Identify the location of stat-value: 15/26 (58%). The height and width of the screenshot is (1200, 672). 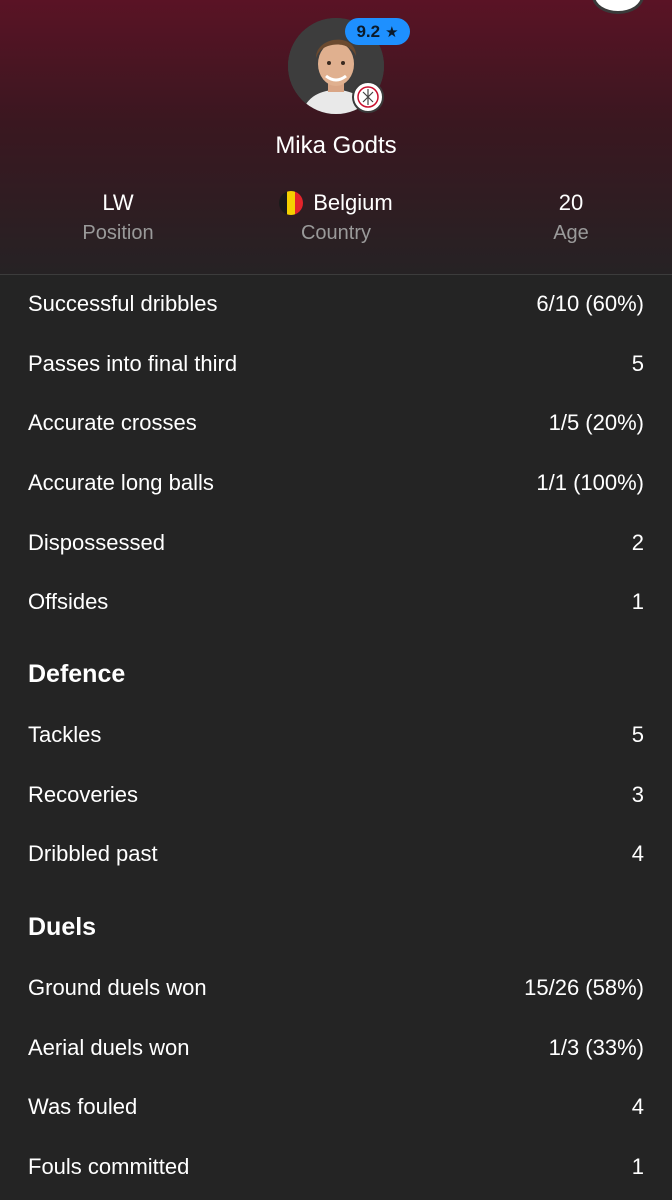
(584, 987).